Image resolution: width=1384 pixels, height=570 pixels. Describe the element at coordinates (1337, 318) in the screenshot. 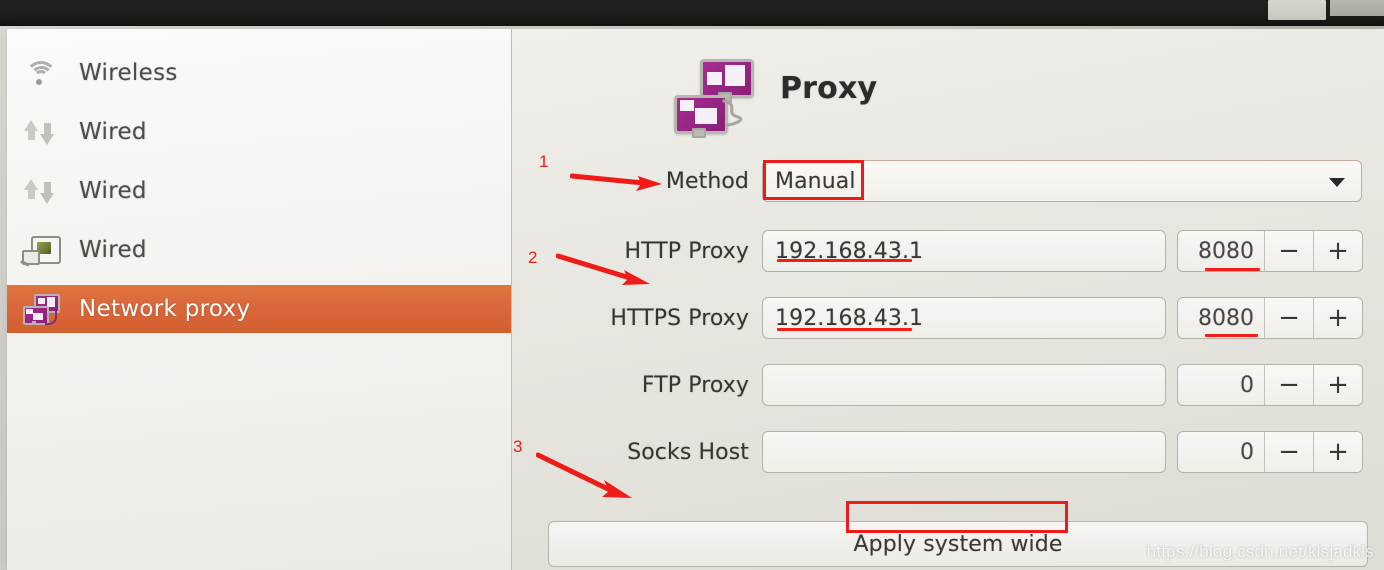

I see `https-port-plus-button: +` at that location.